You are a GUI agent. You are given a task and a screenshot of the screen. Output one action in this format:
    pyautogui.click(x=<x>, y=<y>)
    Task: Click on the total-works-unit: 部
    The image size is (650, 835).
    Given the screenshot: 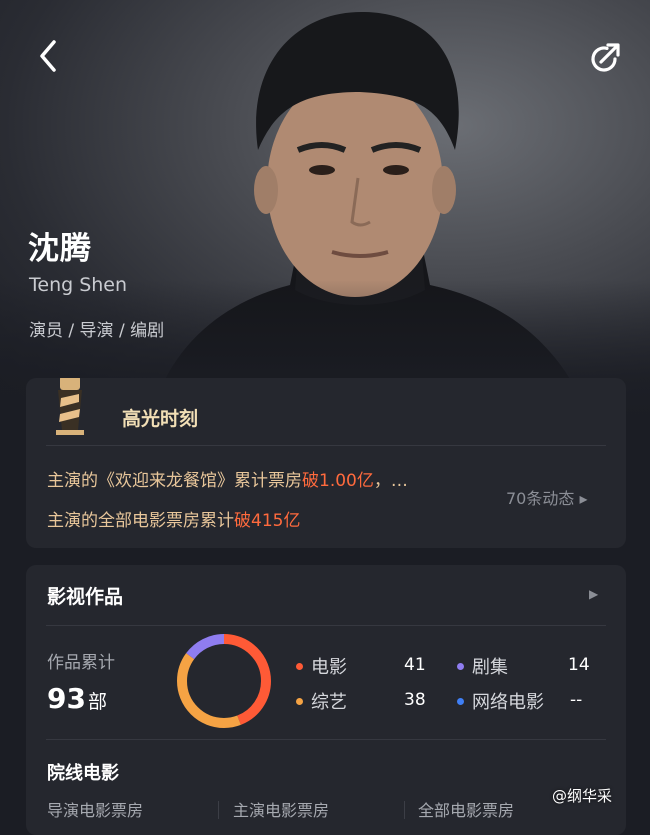 What is the action you would take?
    pyautogui.click(x=97, y=702)
    